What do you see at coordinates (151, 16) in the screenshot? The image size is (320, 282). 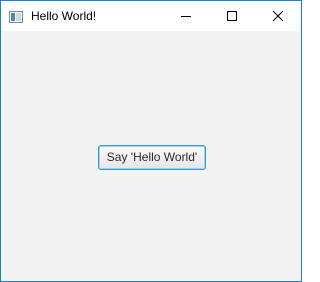 I see `title-bar: Hello World!` at bounding box center [151, 16].